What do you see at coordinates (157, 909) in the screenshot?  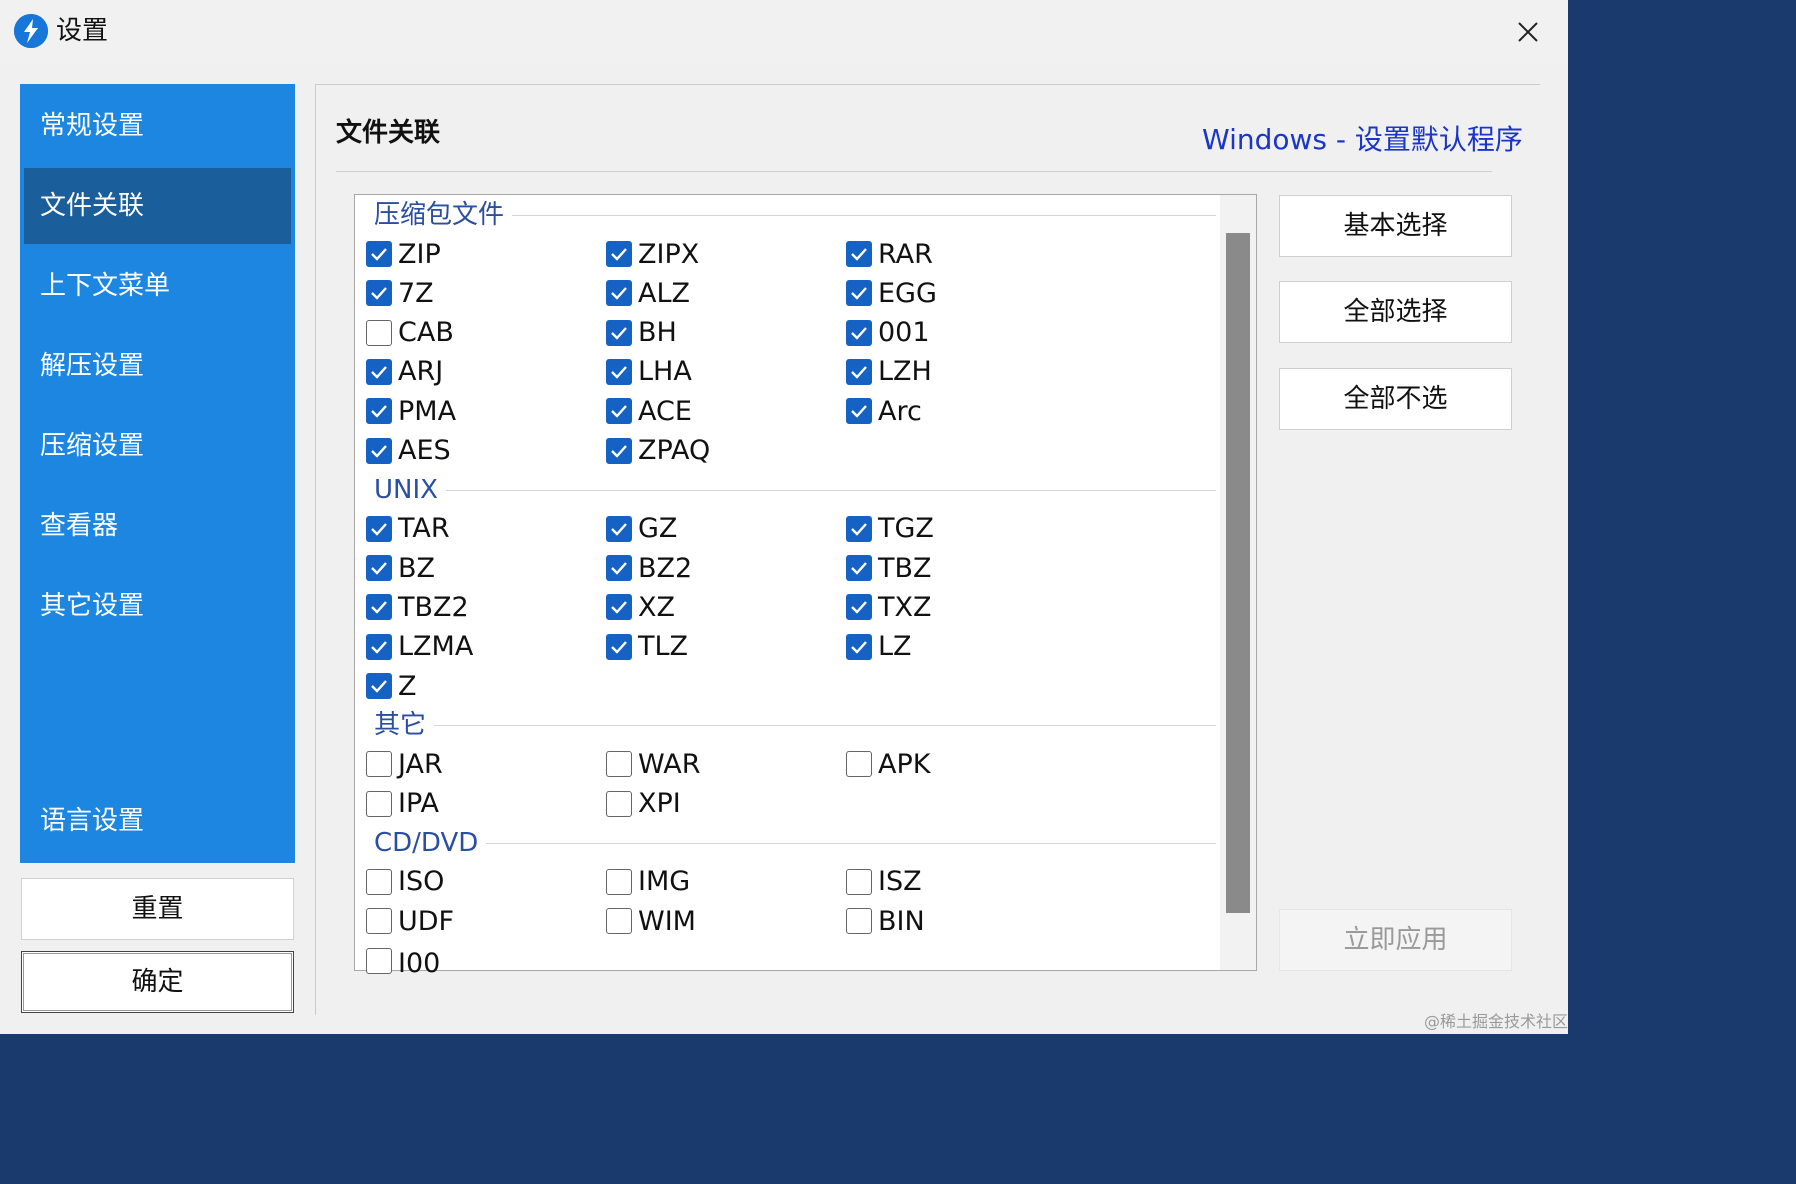 I see `reset-button: 重置` at bounding box center [157, 909].